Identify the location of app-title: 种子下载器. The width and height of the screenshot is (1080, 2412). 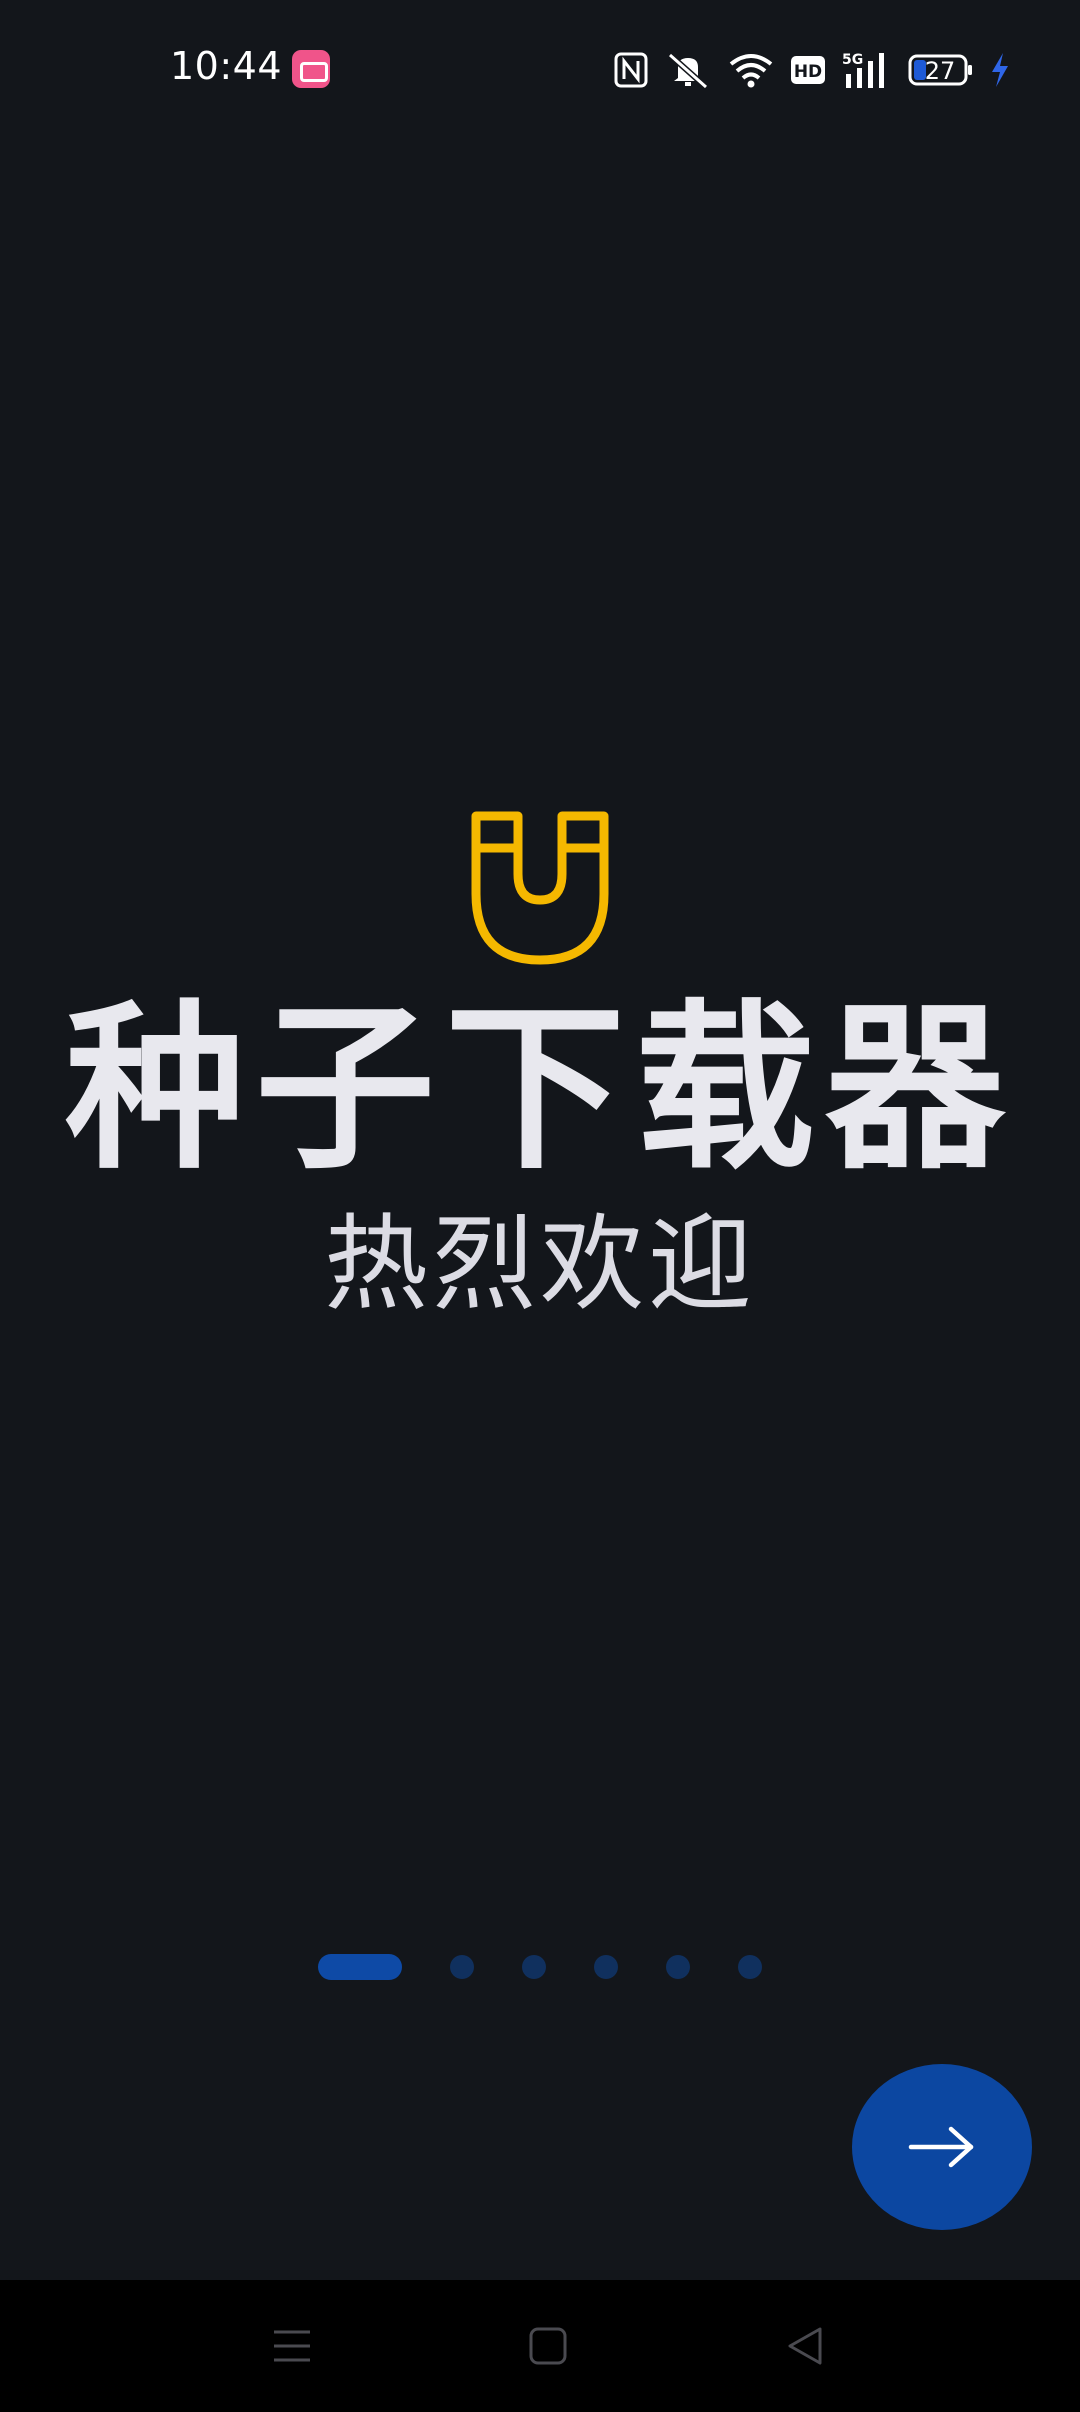
(539, 1089).